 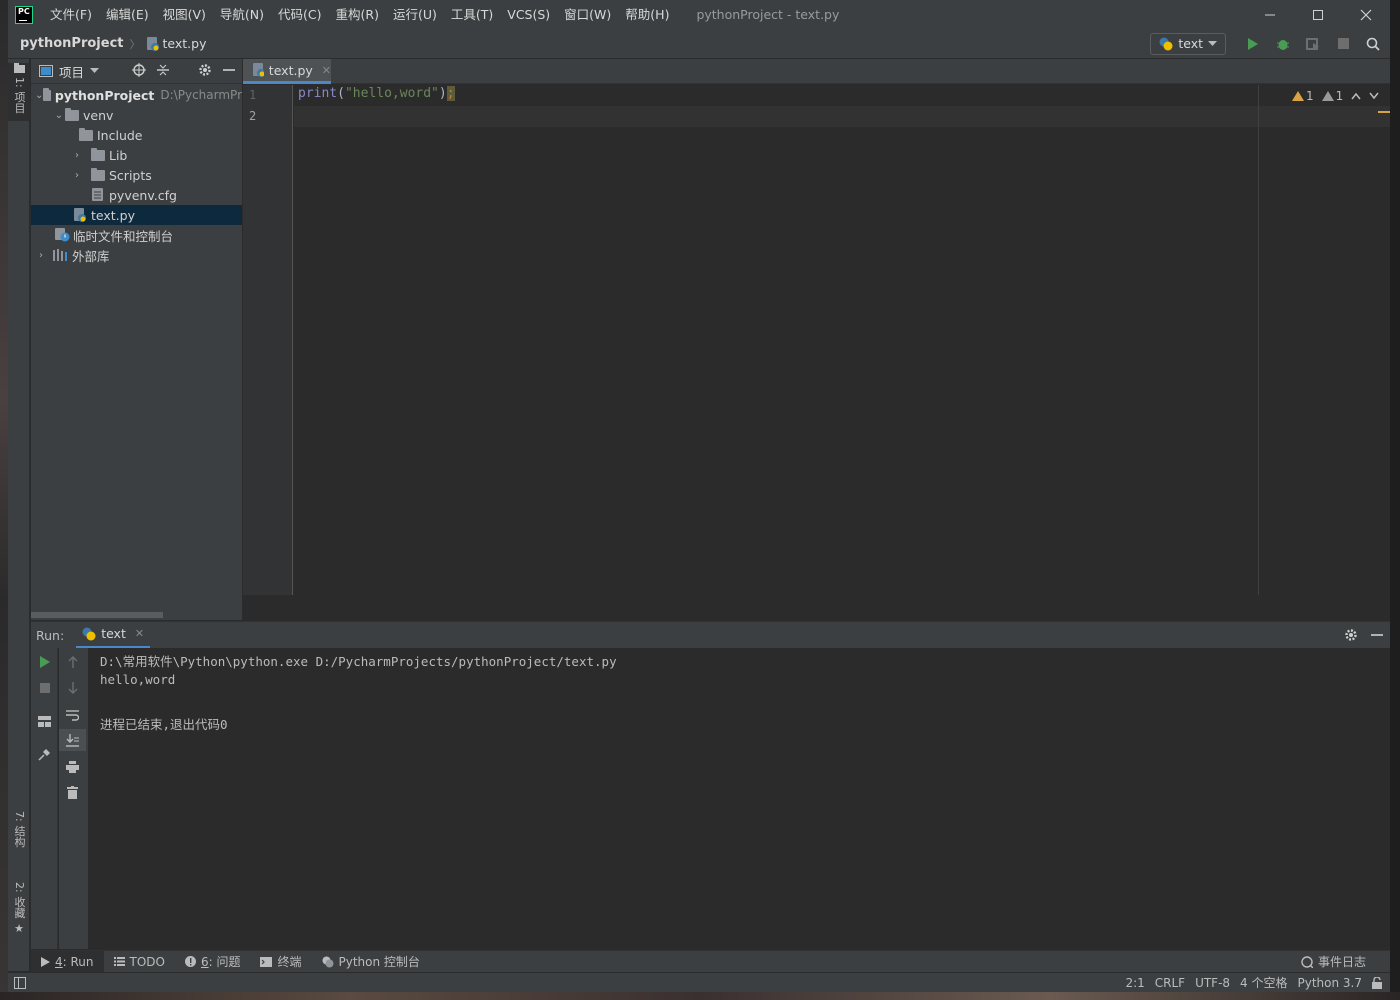 I want to click on line-separator: CRLF, so click(x=1170, y=983).